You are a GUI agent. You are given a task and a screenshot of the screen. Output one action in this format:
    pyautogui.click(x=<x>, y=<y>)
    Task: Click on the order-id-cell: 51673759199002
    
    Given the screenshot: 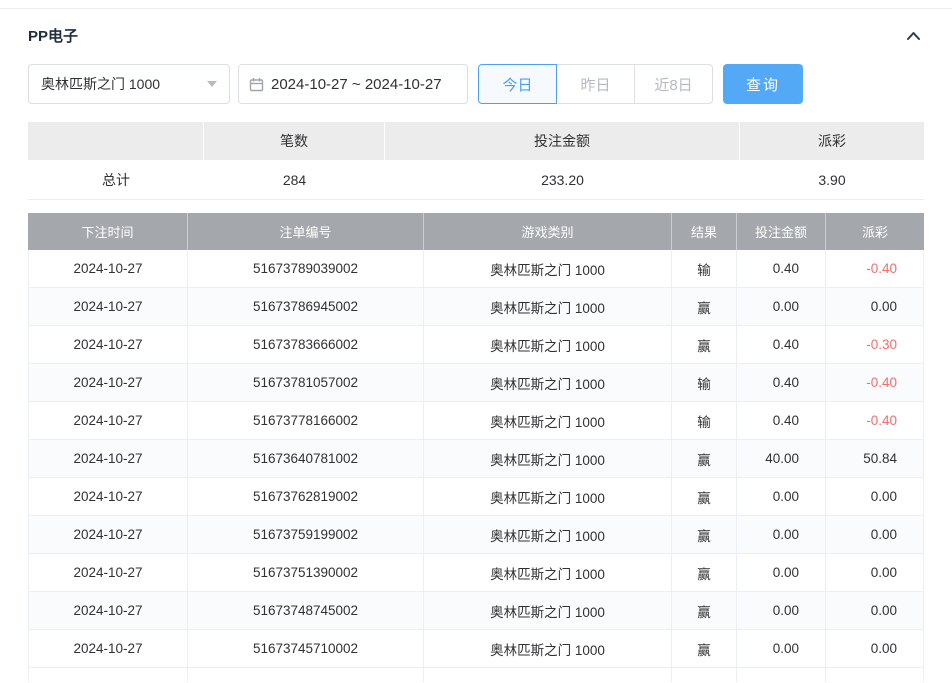 What is the action you would take?
    pyautogui.click(x=306, y=535)
    